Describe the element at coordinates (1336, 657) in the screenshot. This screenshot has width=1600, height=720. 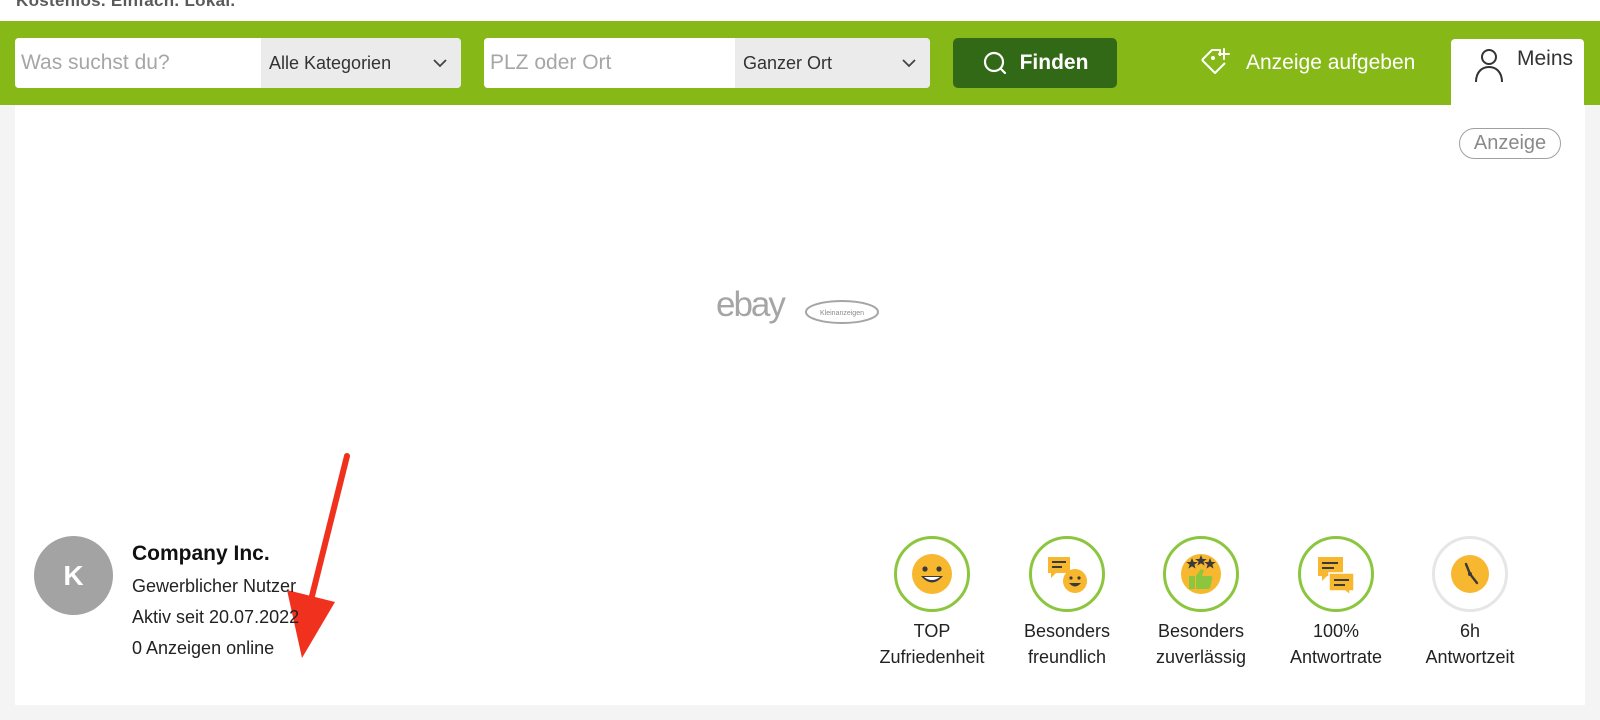
I see `badge-response-rate-line2: Antwortrate` at that location.